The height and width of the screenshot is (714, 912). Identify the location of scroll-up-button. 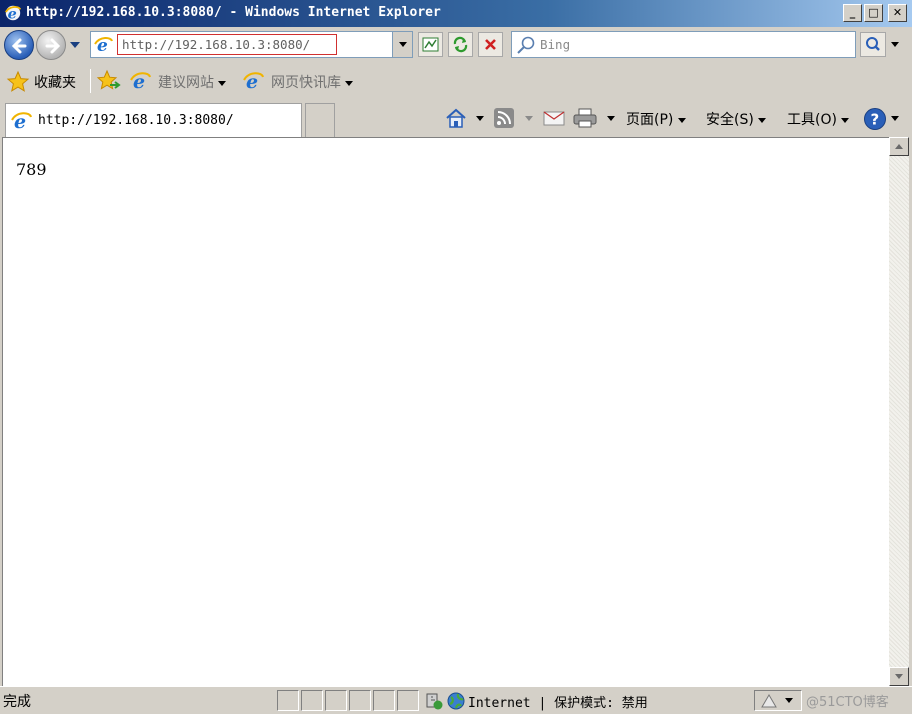
(899, 146).